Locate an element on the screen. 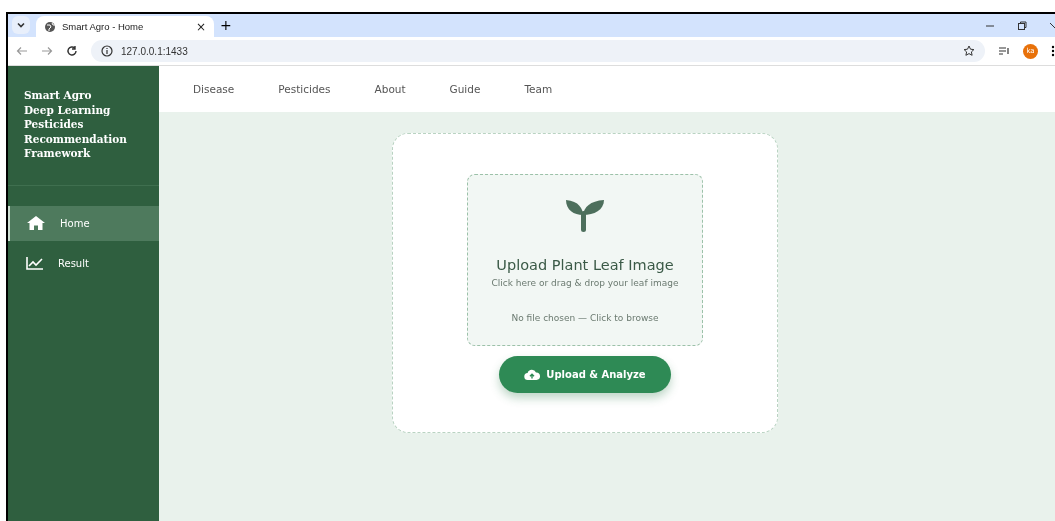  brand-title-line: Pesticides is located at coordinates (54, 124).